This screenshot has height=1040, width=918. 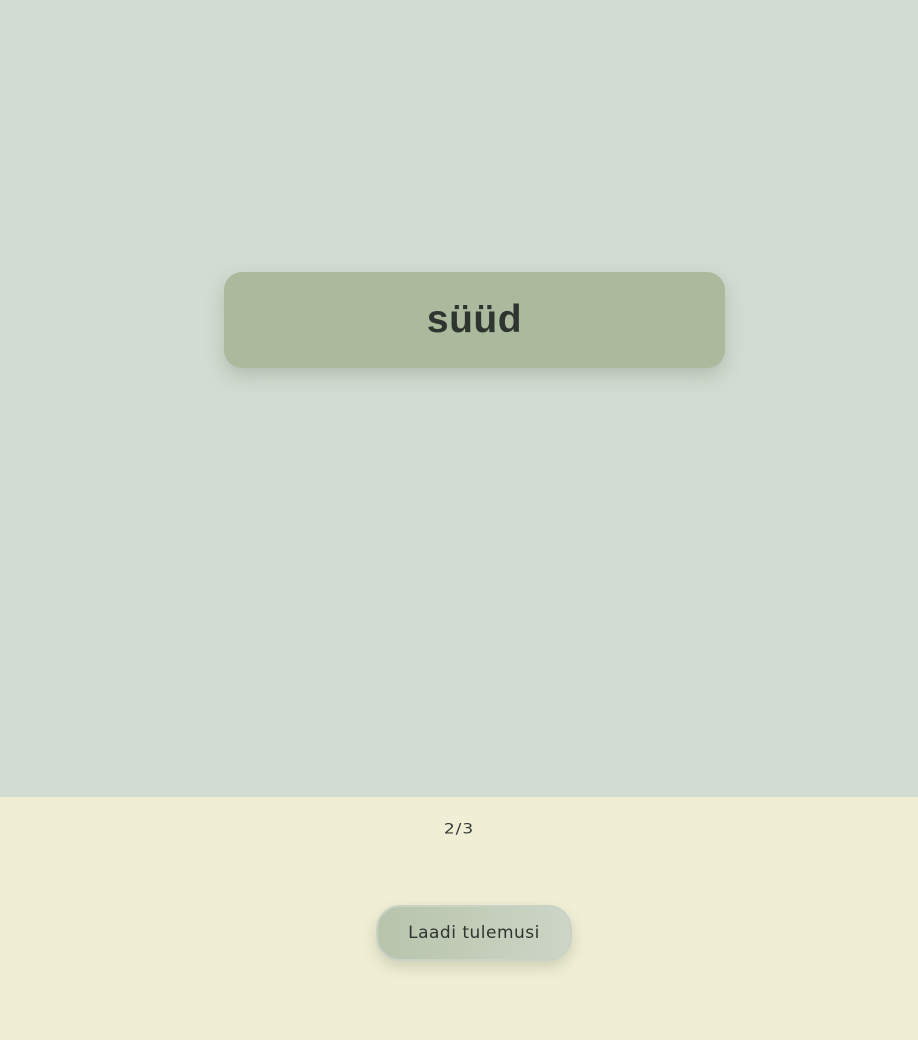 I want to click on word-text: süüd, so click(x=474, y=319).